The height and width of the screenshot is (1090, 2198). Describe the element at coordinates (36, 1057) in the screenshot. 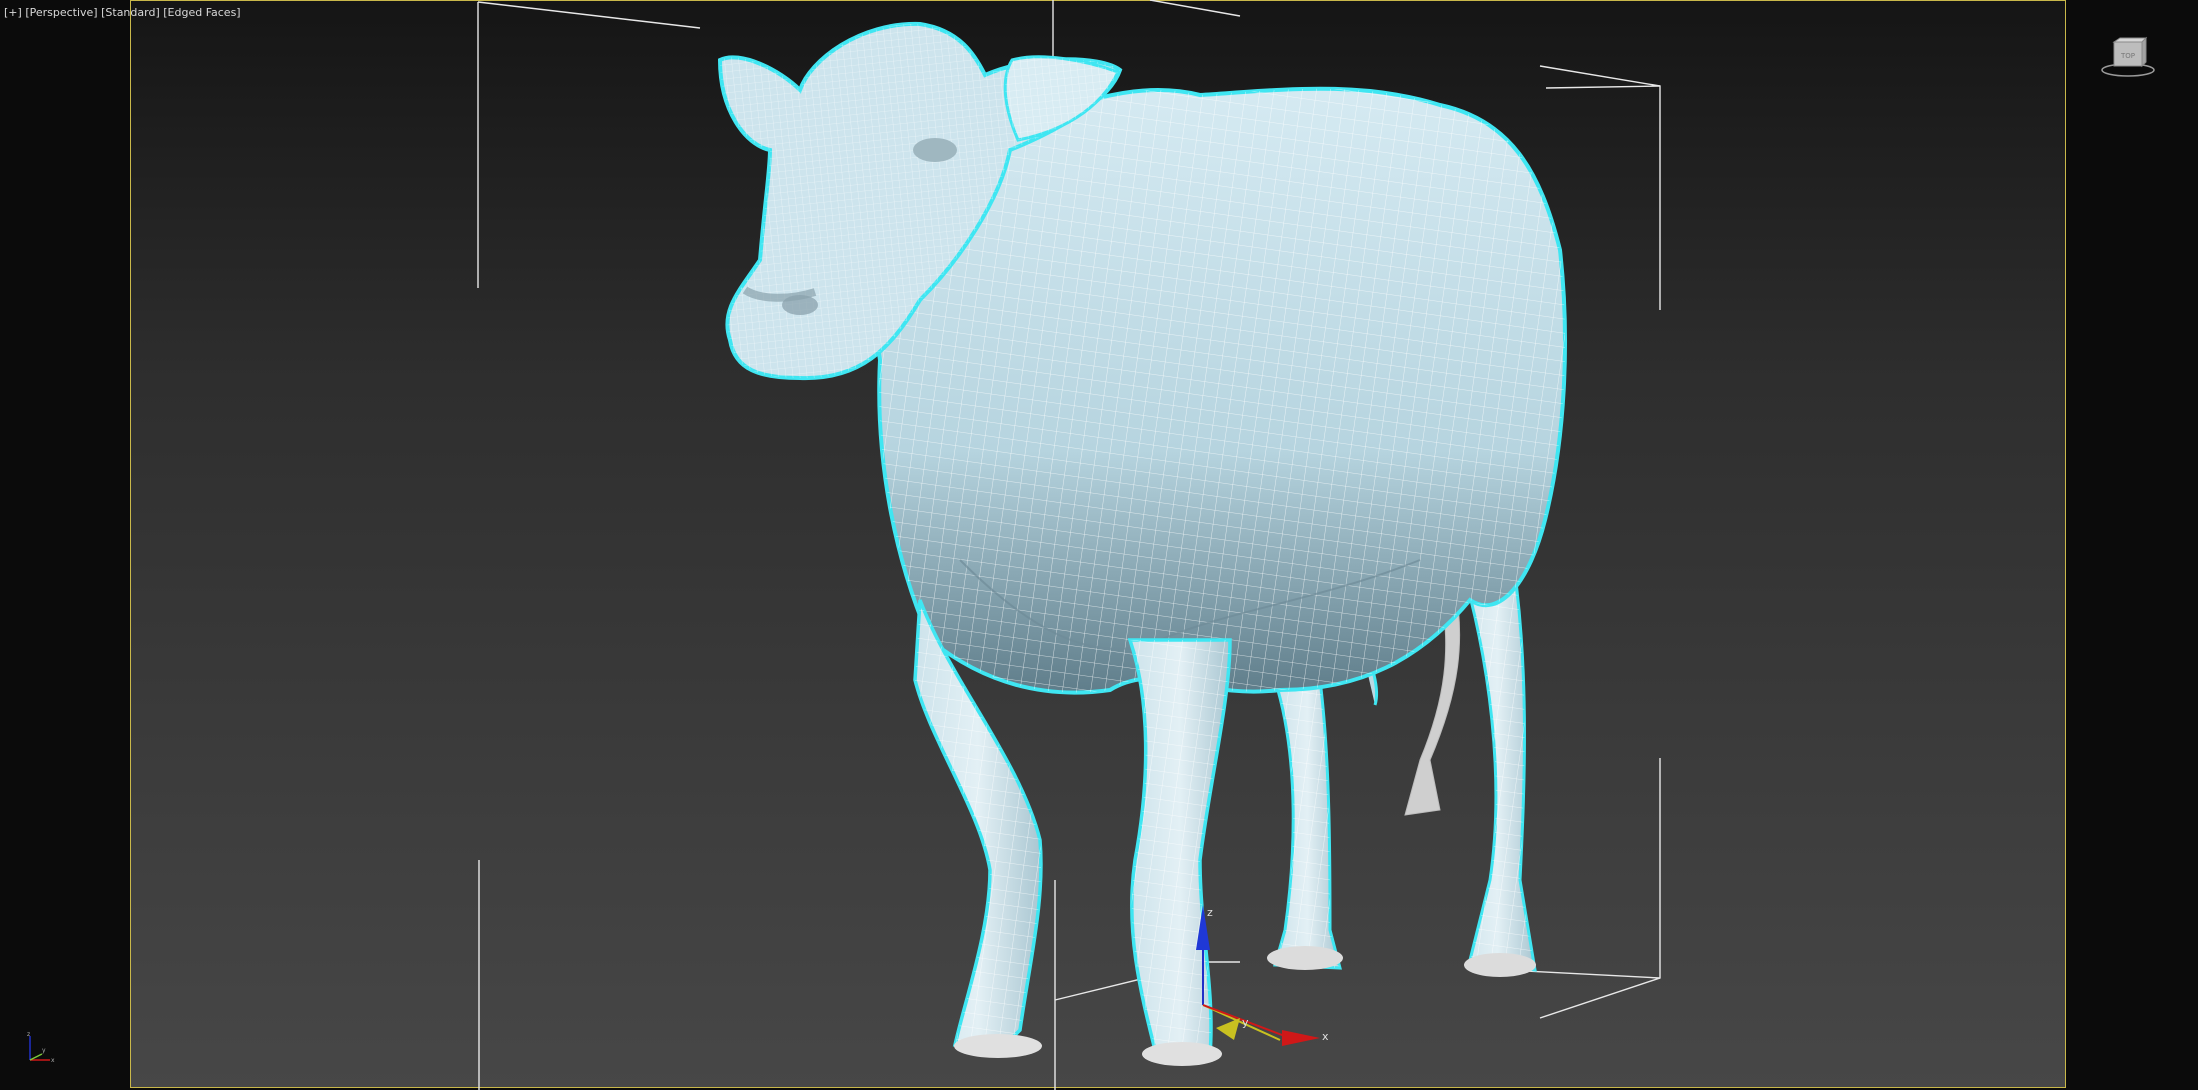

I see `world-axis-y` at that location.